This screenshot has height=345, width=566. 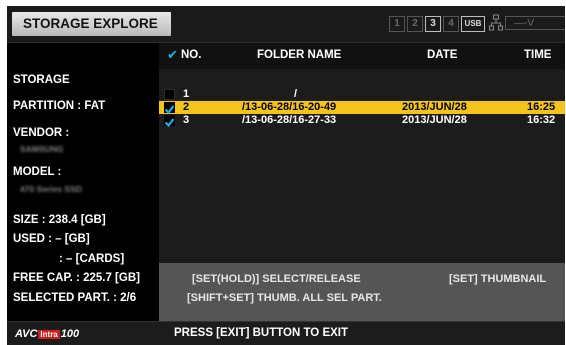 I want to click on partition-info: PARTITION : FAT, so click(x=59, y=106).